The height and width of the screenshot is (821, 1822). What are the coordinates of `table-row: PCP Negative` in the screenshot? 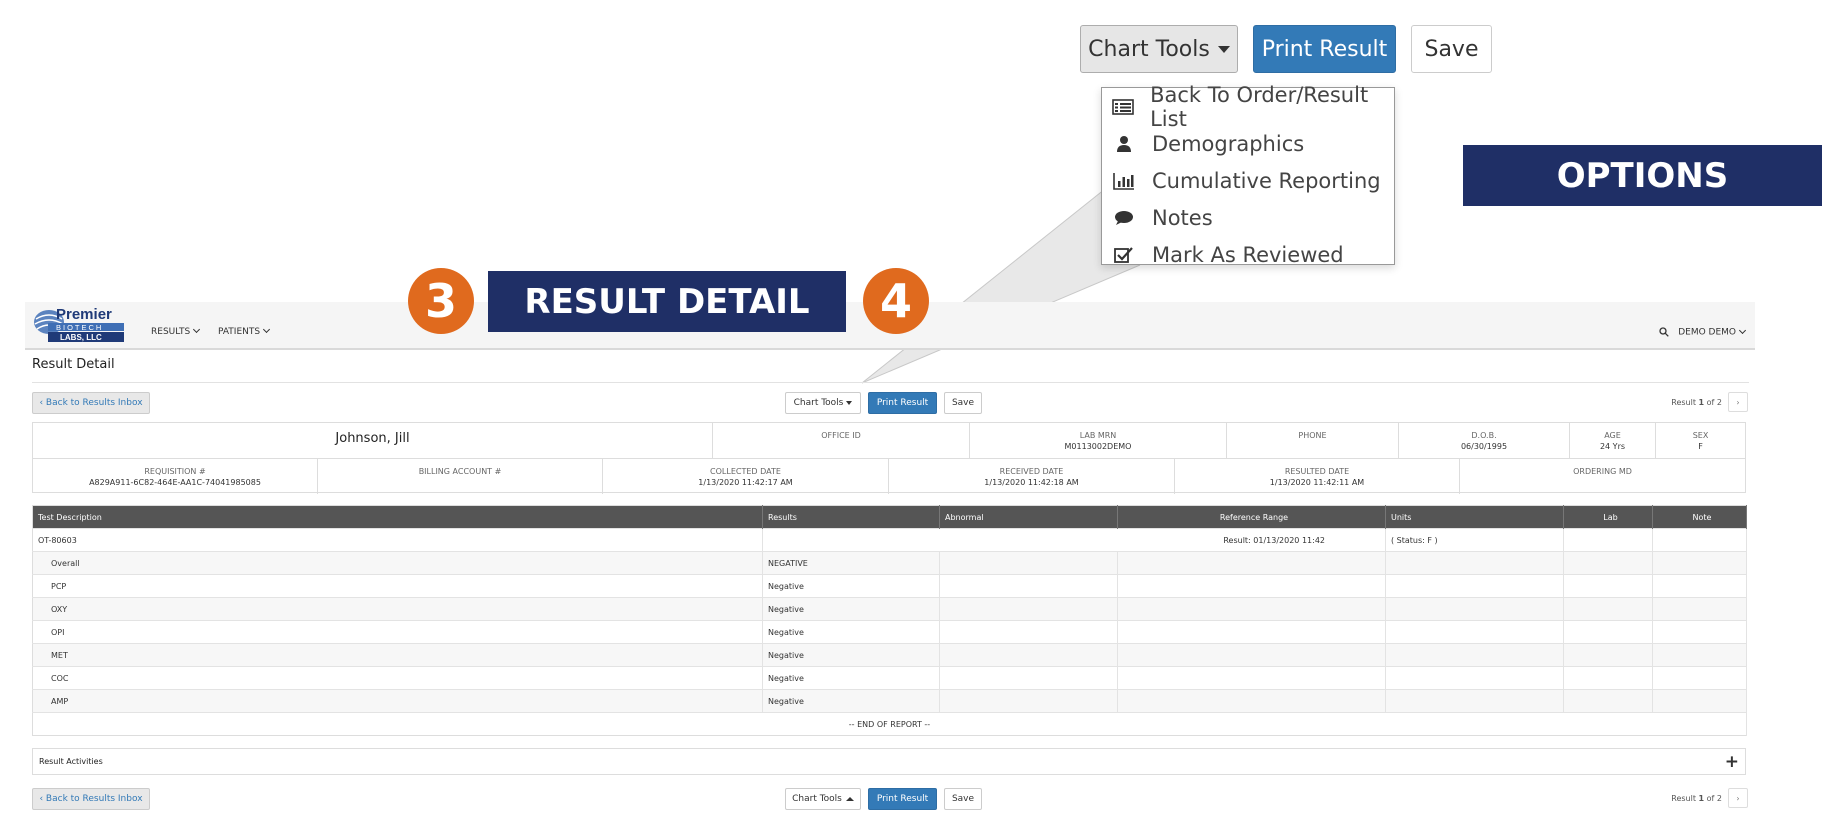 It's located at (889, 586).